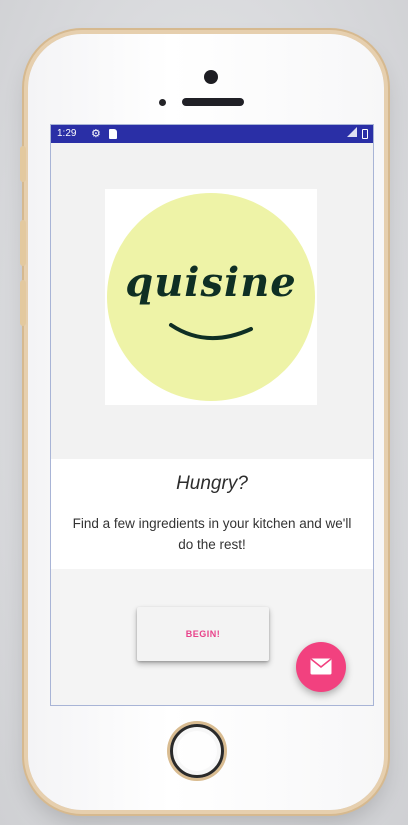  I want to click on email-fab-button, so click(321, 667).